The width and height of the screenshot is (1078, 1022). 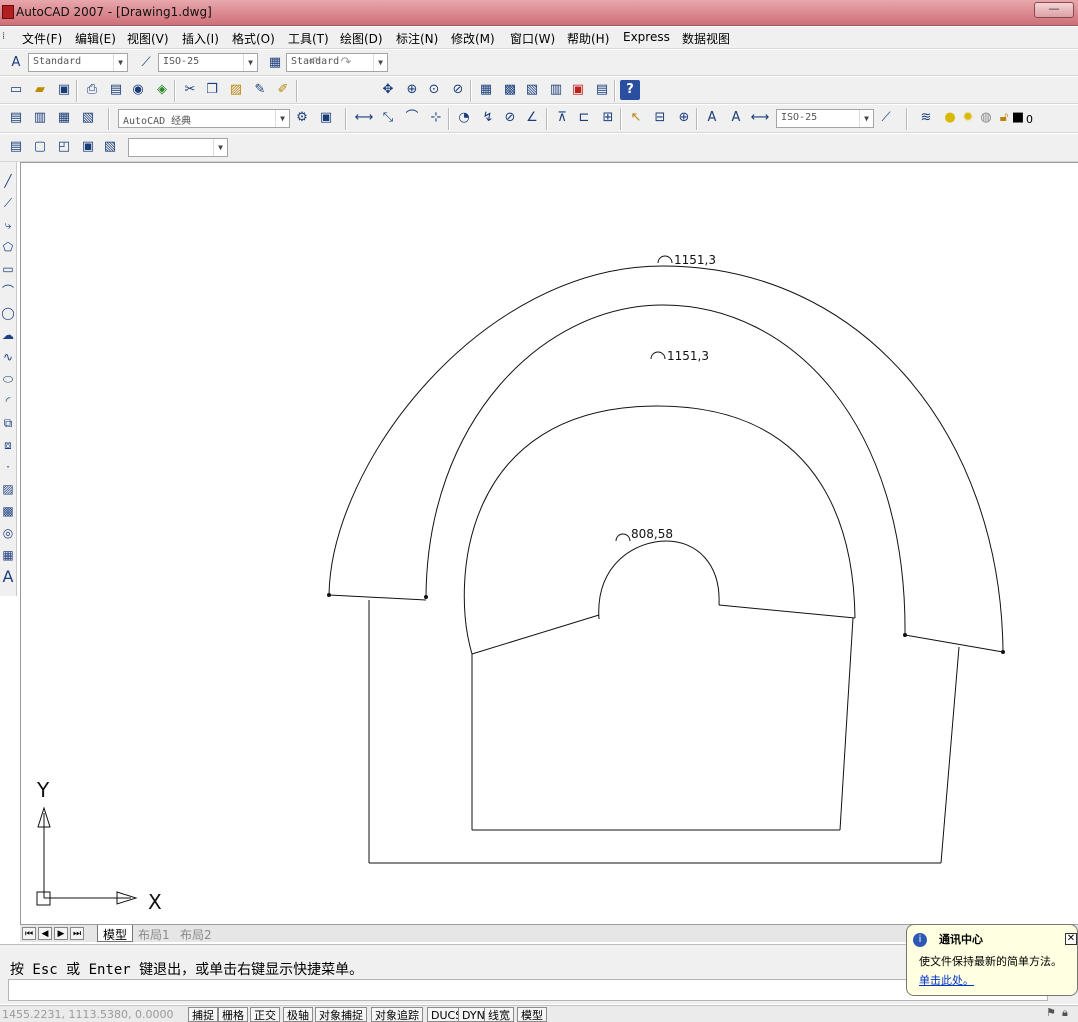 What do you see at coordinates (388, 118) in the screenshot?
I see `aligned-dimension-icon: ⤡` at bounding box center [388, 118].